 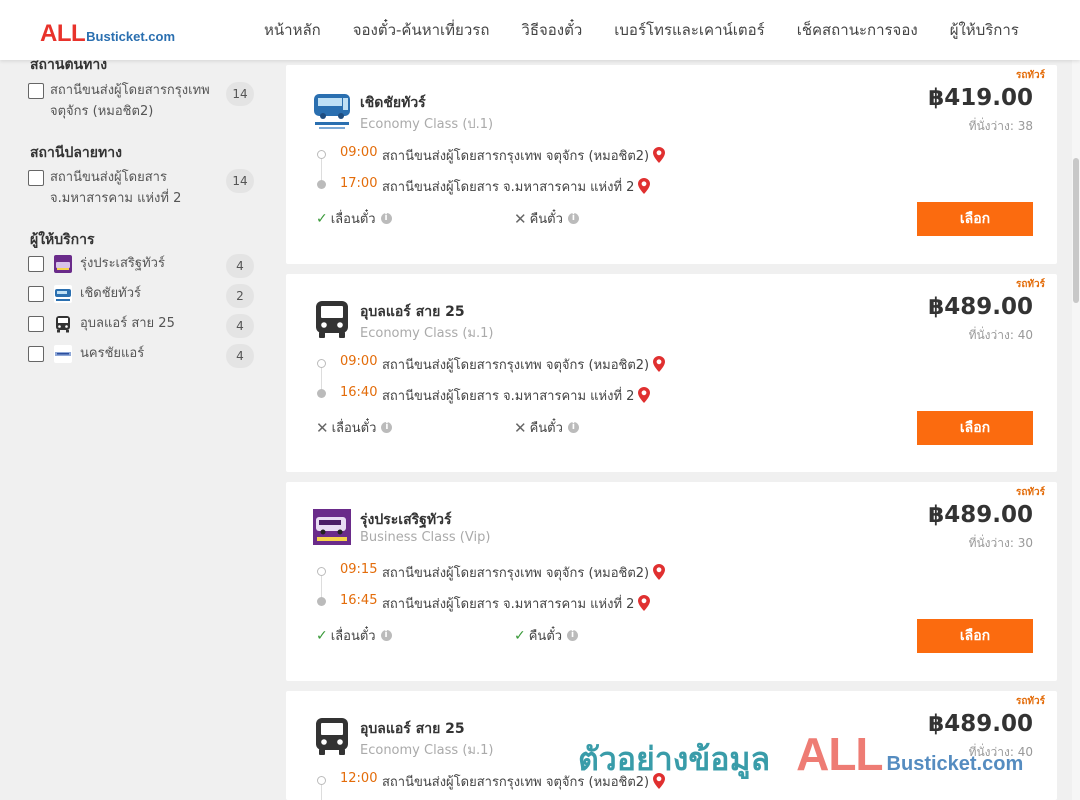 I want to click on operator-name: นครชัยแอร์, so click(x=112, y=353).